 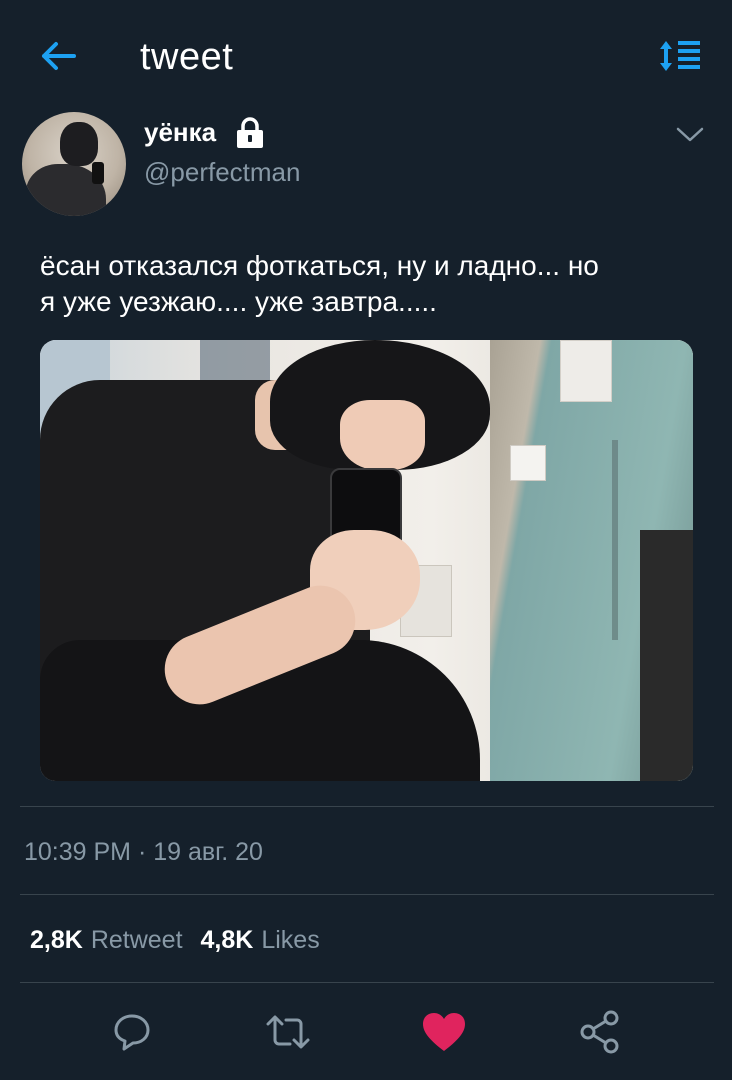 I want to click on share-icon, so click(x=599, y=1032).